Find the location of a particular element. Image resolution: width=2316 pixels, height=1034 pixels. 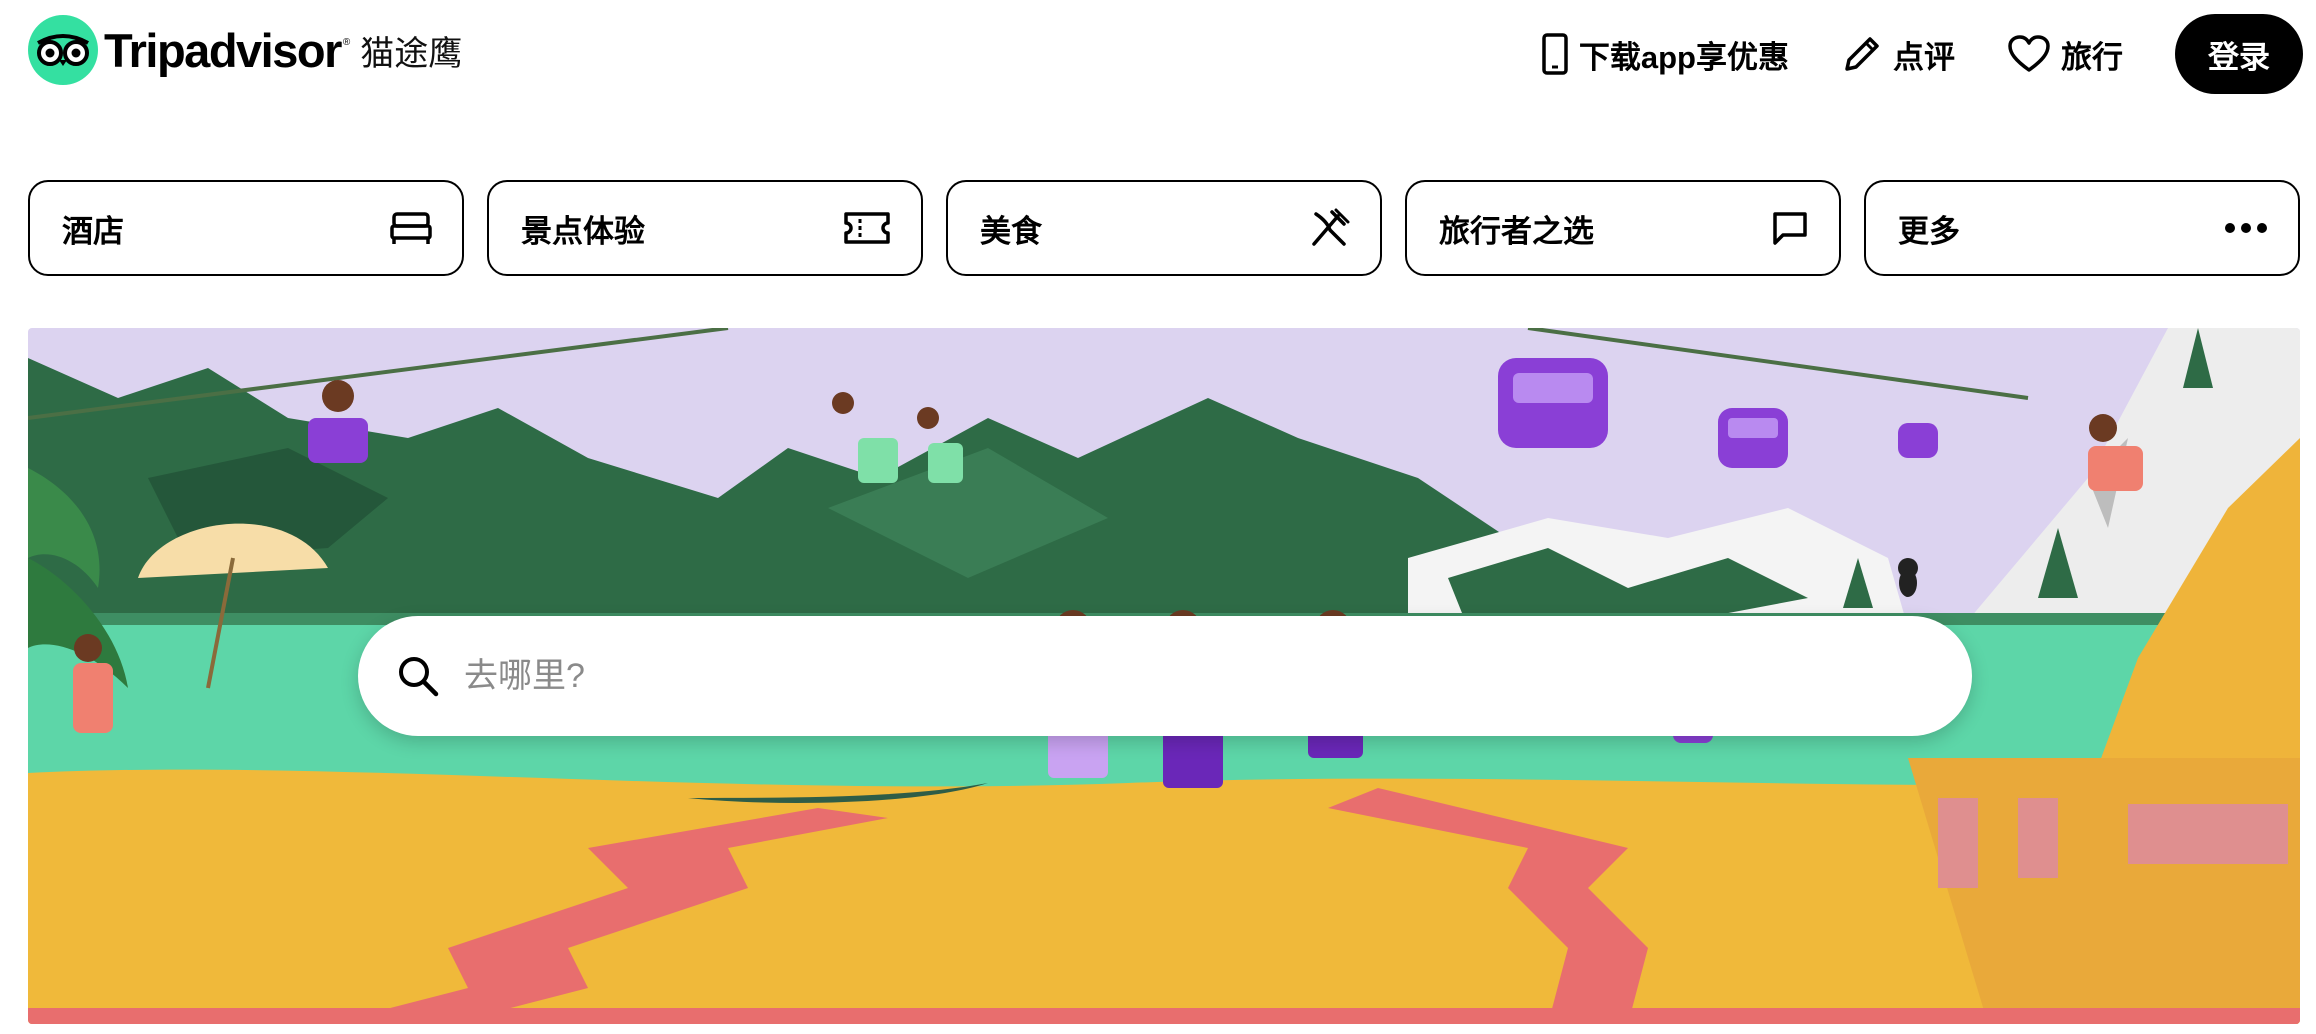

category-attractions: 景点体验 is located at coordinates (705, 228).